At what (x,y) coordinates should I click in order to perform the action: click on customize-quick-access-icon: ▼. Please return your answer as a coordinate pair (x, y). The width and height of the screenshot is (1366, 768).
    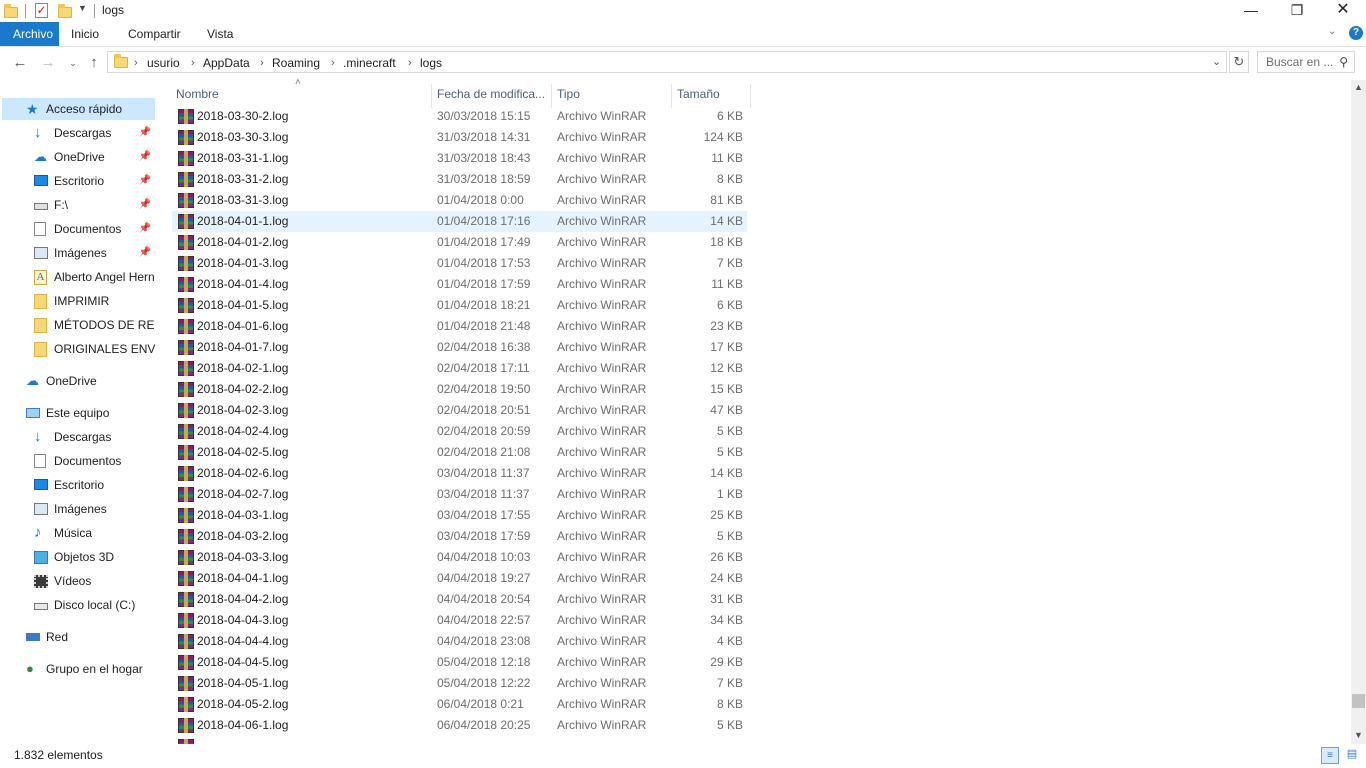
    Looking at the image, I should click on (82, 8).